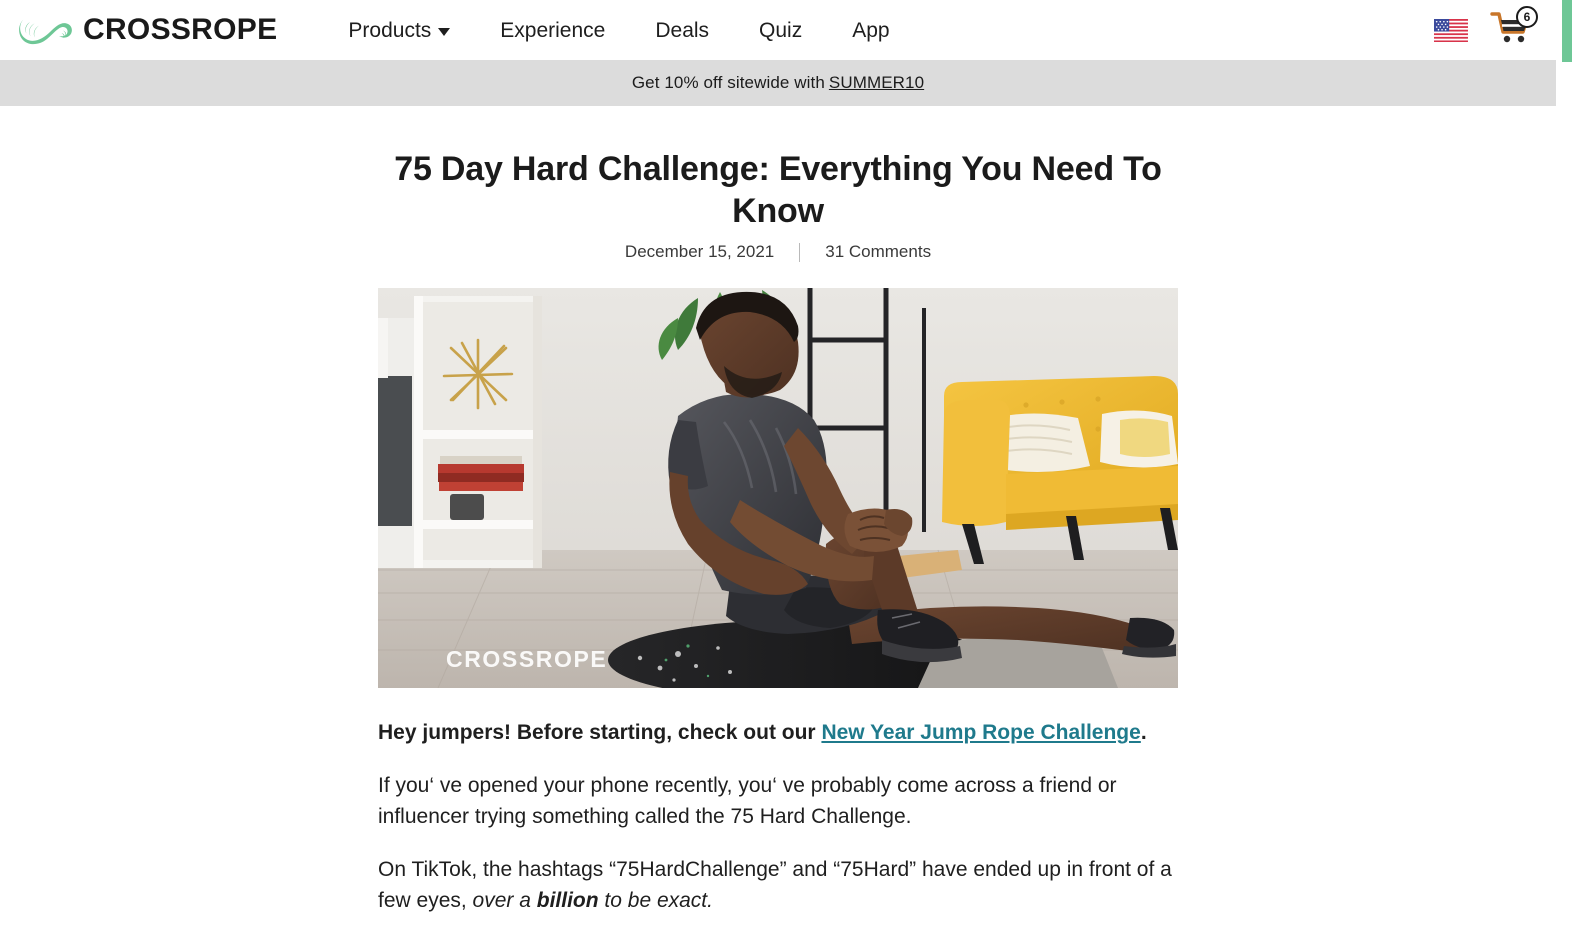 The width and height of the screenshot is (1572, 926). What do you see at coordinates (655, 900) in the screenshot?
I see `paragraph-tiktok-italic-post: to be exact.` at bounding box center [655, 900].